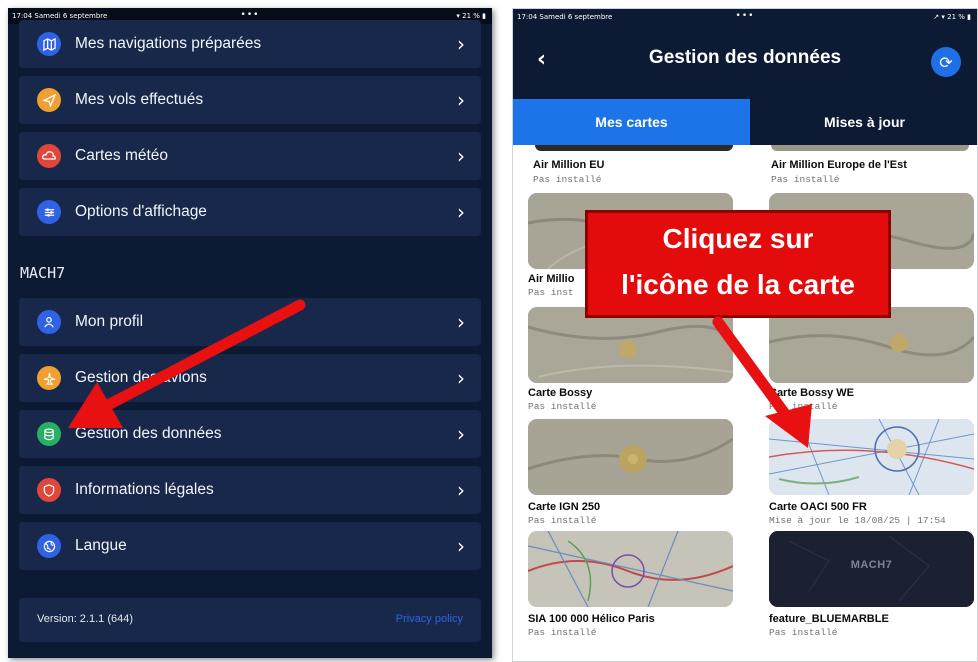 The height and width of the screenshot is (662, 978). I want to click on map-card-carte-bossy-we: Carte Bossy WE Pas installé, so click(871, 362).